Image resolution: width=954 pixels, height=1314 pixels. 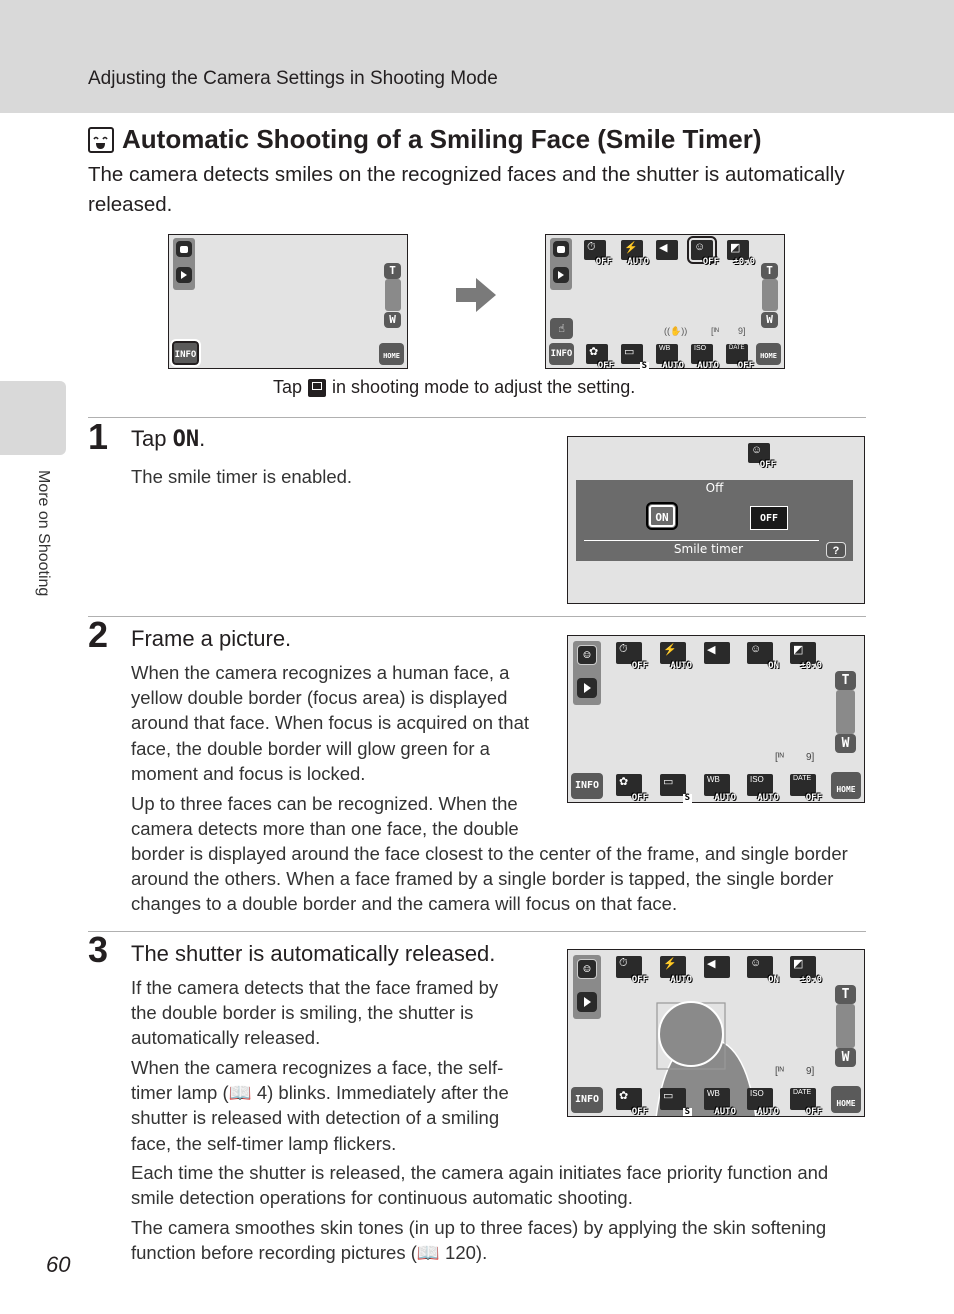 What do you see at coordinates (33, 418) in the screenshot?
I see `chapter-tab` at bounding box center [33, 418].